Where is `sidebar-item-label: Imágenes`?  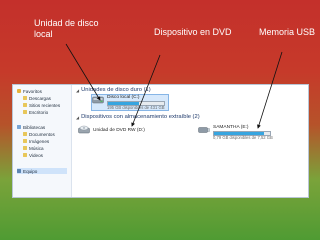 sidebar-item-label: Imágenes is located at coordinates (39, 141).